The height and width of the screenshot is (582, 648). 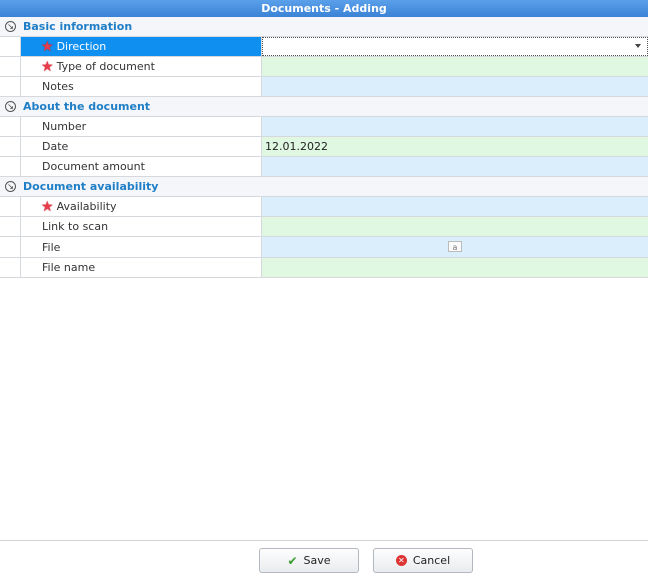 What do you see at coordinates (141, 247) in the screenshot?
I see `field-label: File` at bounding box center [141, 247].